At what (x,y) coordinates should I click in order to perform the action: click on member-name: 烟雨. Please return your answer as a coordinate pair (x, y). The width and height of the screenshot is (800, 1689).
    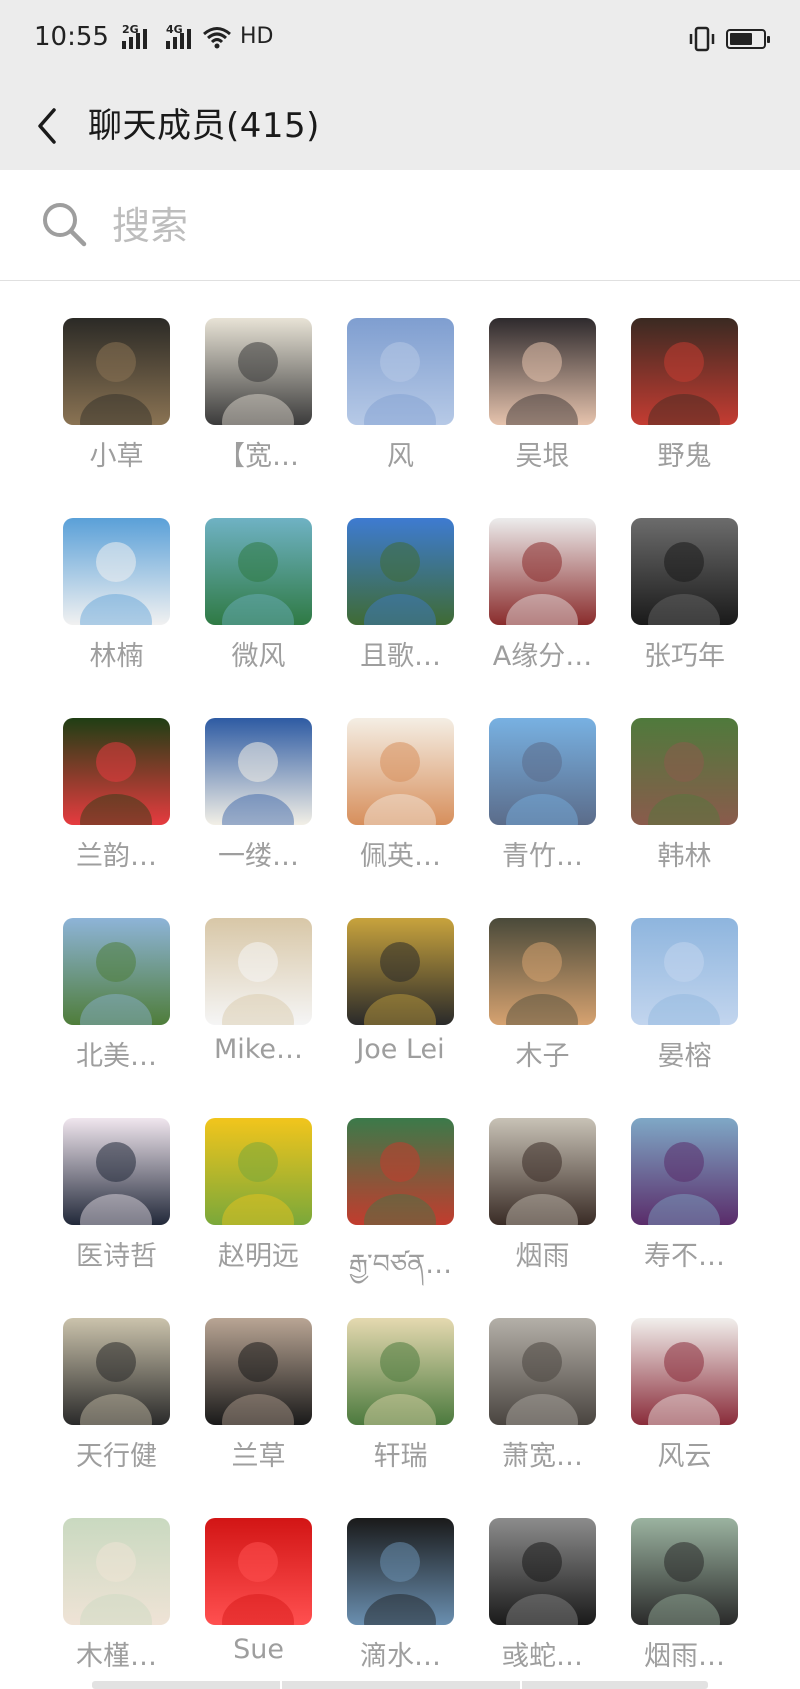
    Looking at the image, I should click on (542, 1256).